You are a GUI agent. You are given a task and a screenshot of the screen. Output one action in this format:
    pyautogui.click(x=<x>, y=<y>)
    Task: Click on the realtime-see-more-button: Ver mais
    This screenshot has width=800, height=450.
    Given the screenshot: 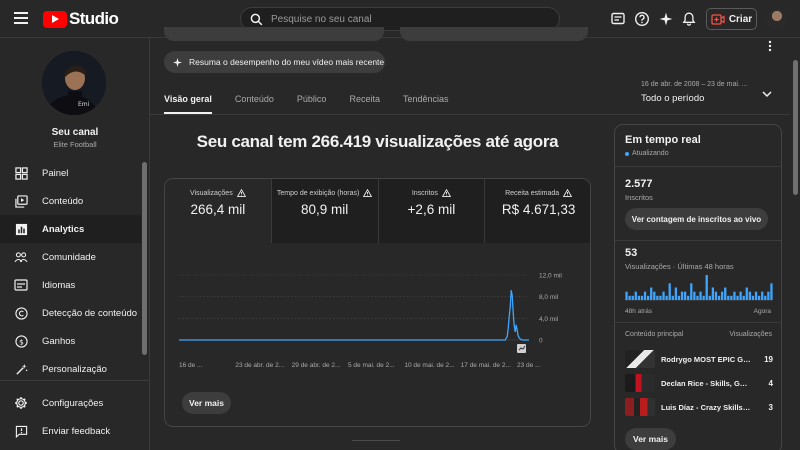 What is the action you would take?
    pyautogui.click(x=650, y=439)
    